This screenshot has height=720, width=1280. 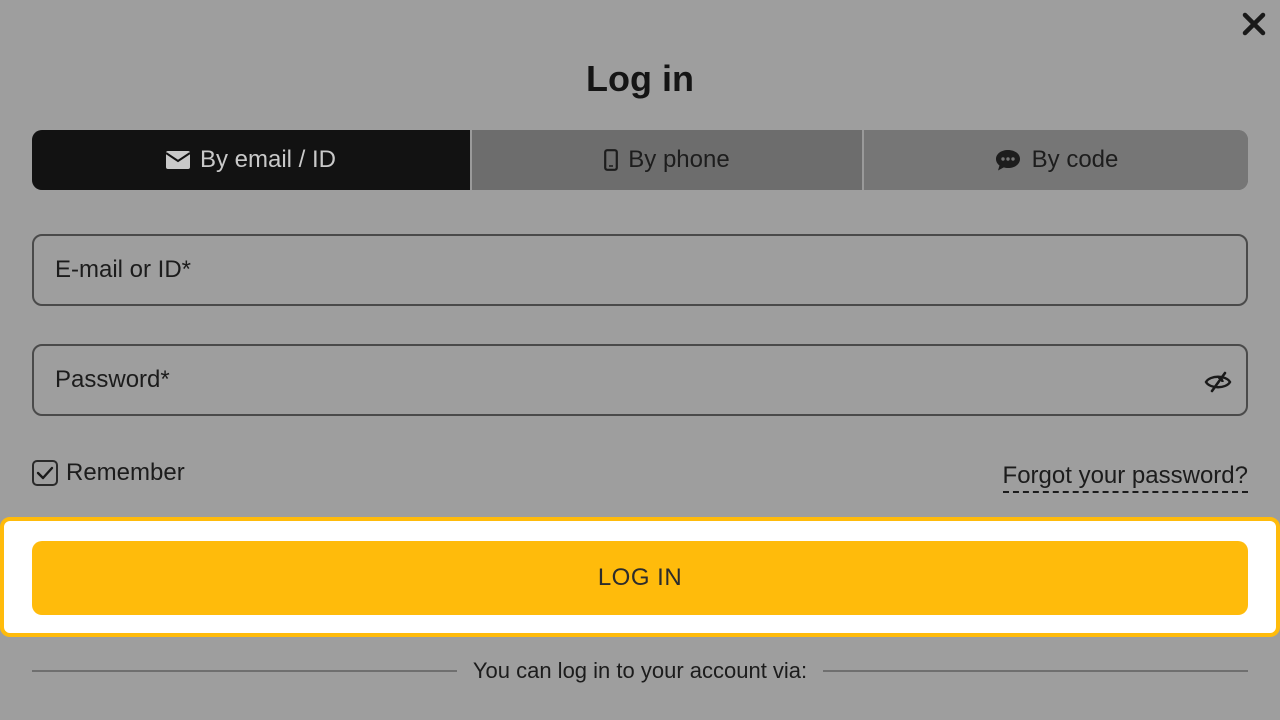 What do you see at coordinates (177, 160) in the screenshot?
I see `envelope-icon` at bounding box center [177, 160].